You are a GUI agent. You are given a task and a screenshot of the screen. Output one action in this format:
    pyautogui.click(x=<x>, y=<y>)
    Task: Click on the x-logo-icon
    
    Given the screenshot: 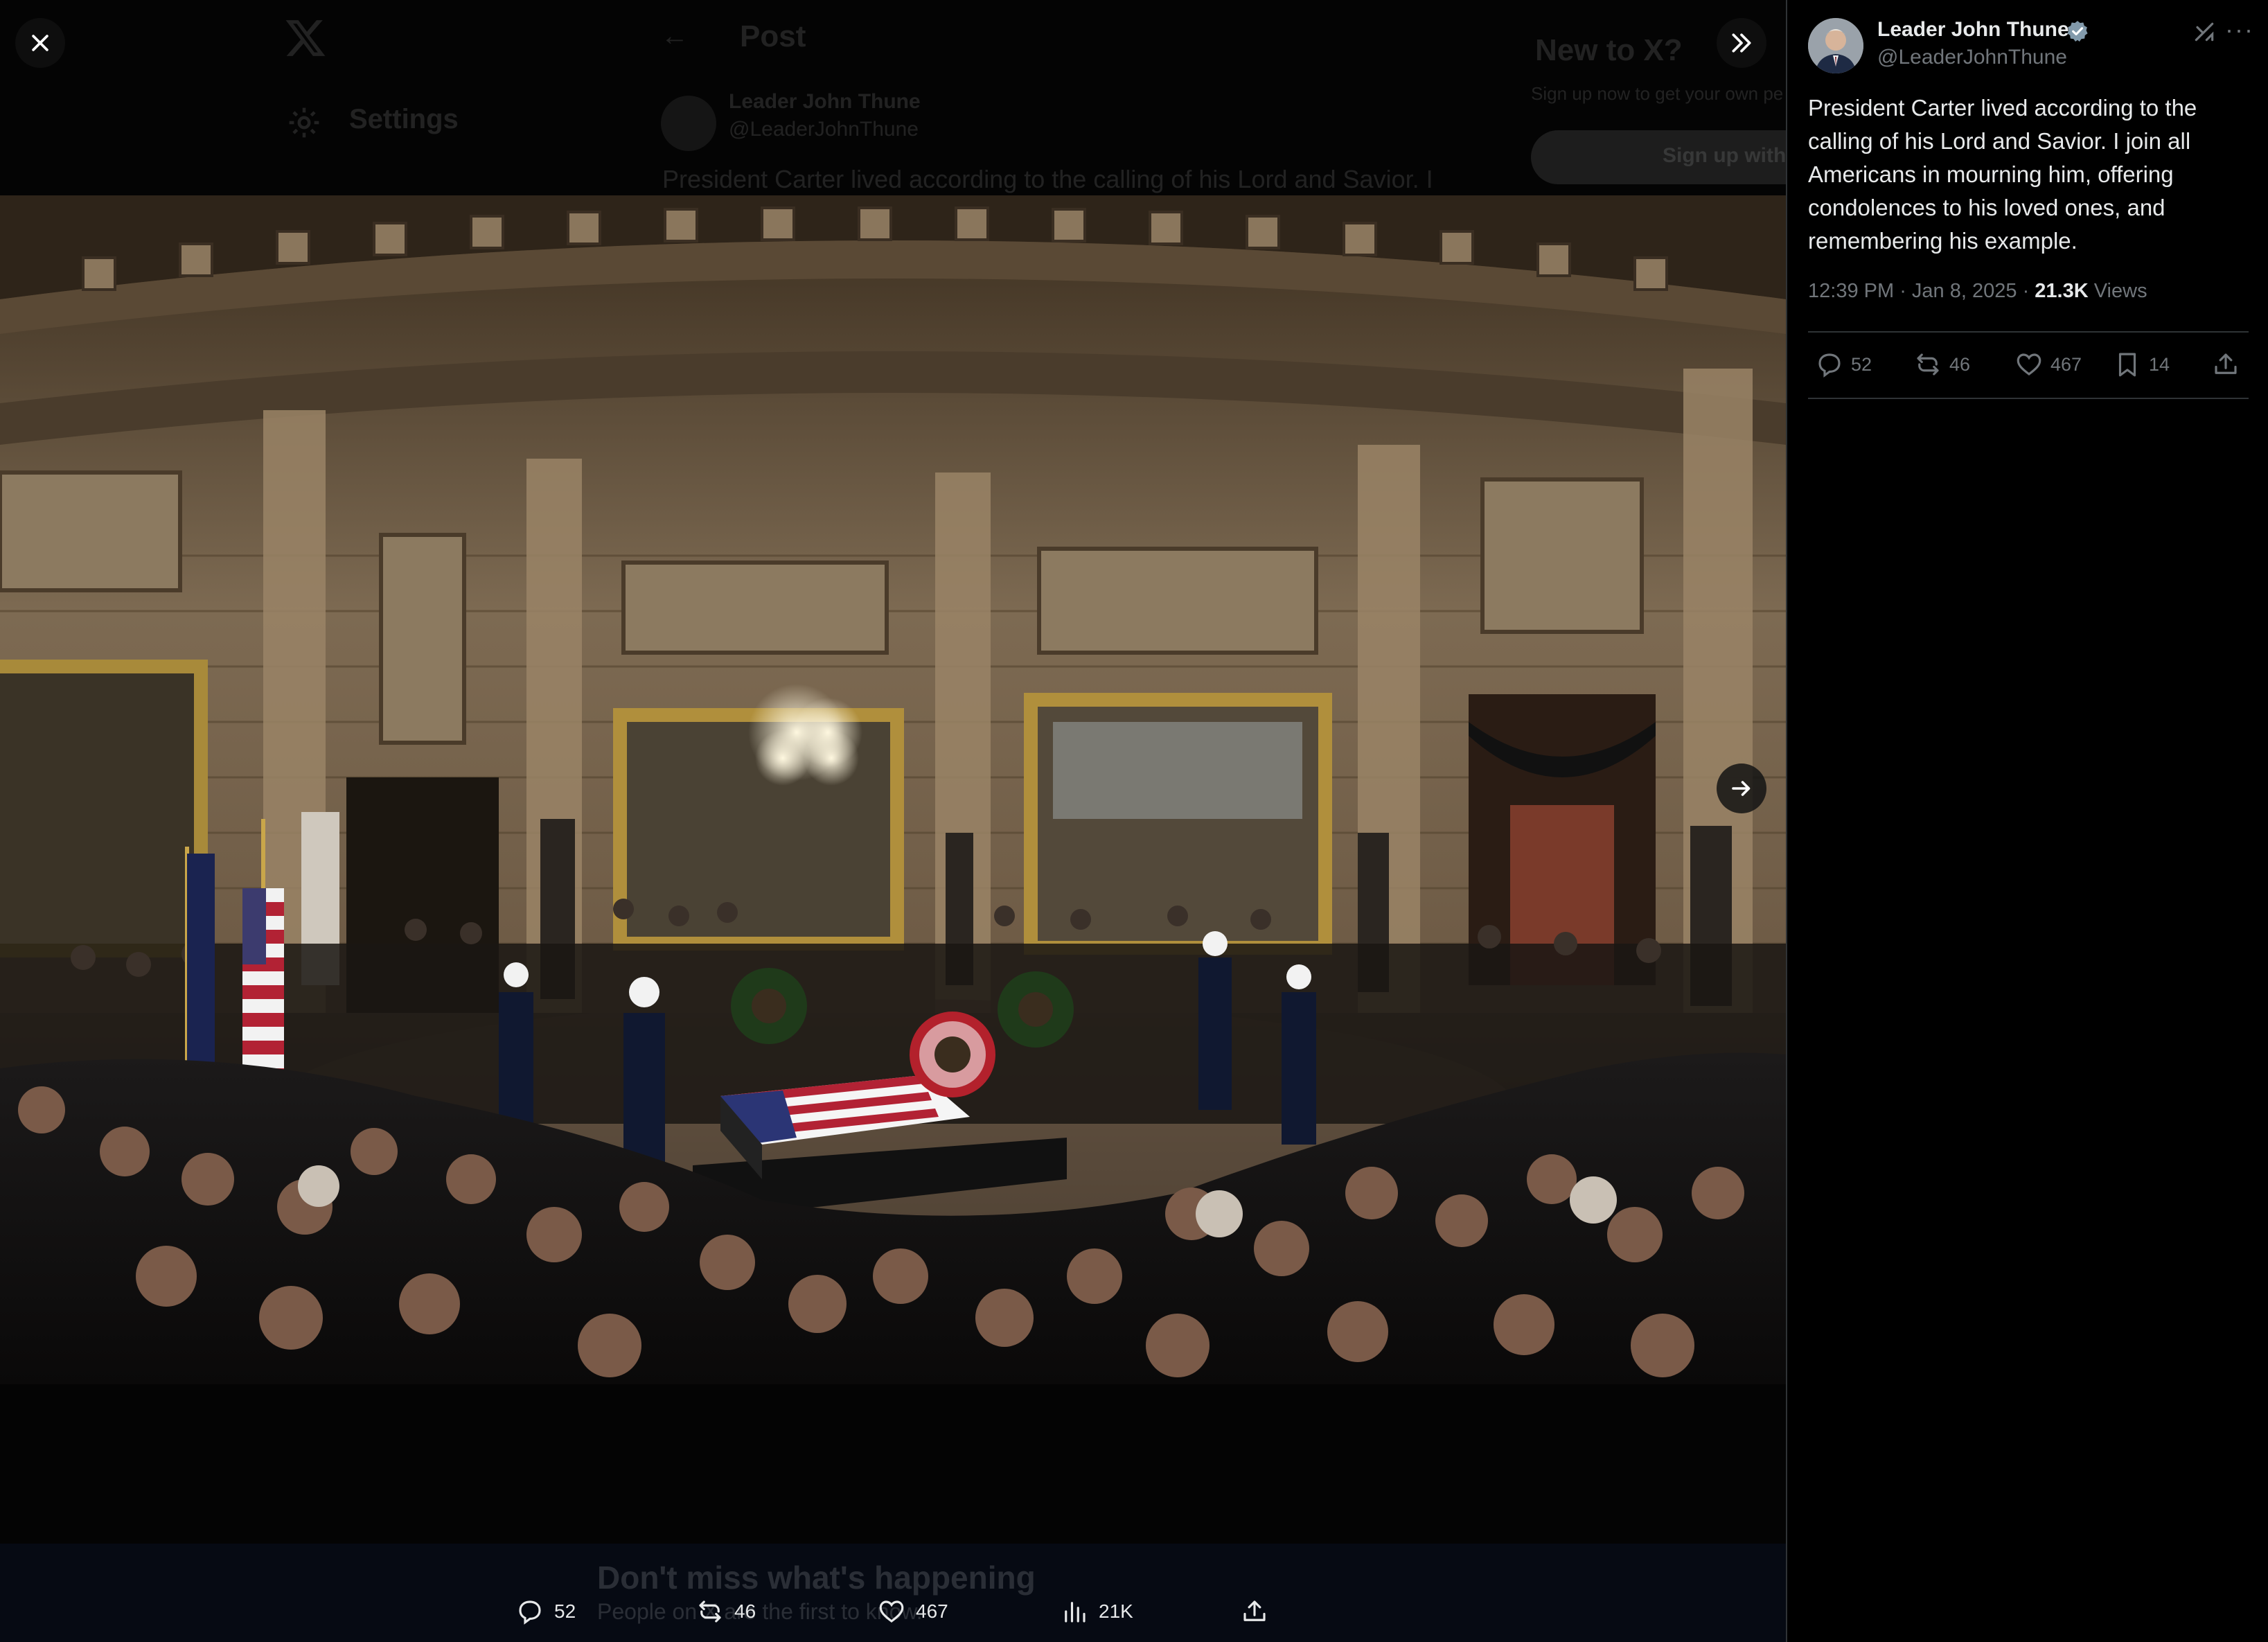 What is the action you would take?
    pyautogui.click(x=305, y=38)
    